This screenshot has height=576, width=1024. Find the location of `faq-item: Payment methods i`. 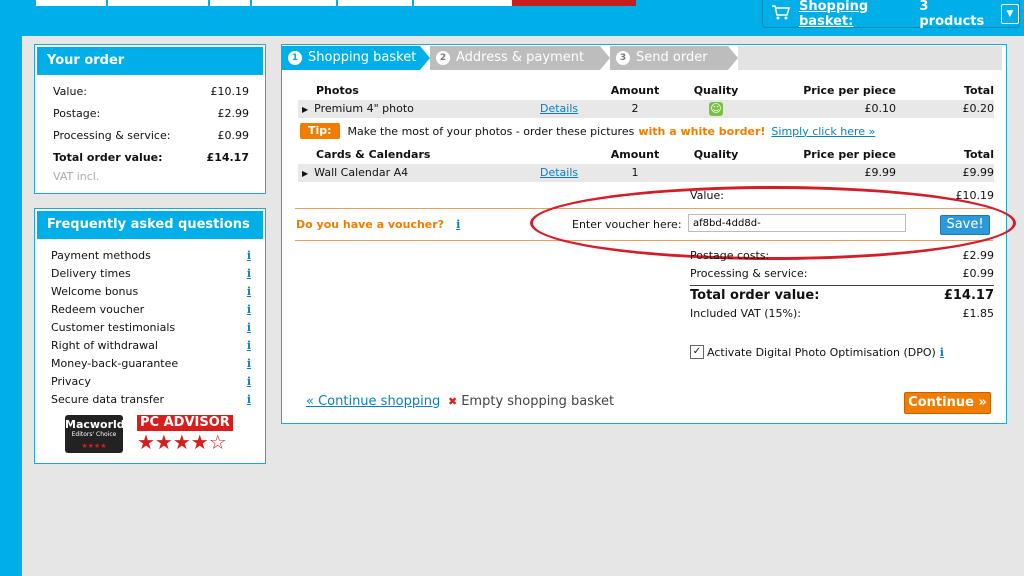

faq-item: Payment methods i is located at coordinates (151, 256).